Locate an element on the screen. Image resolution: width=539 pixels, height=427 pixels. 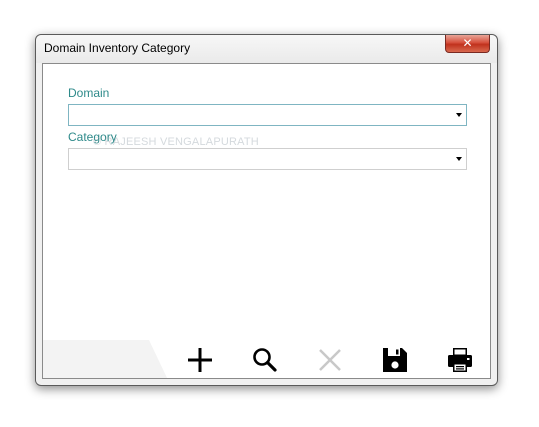
domain-label: Domain is located at coordinates (89, 93).